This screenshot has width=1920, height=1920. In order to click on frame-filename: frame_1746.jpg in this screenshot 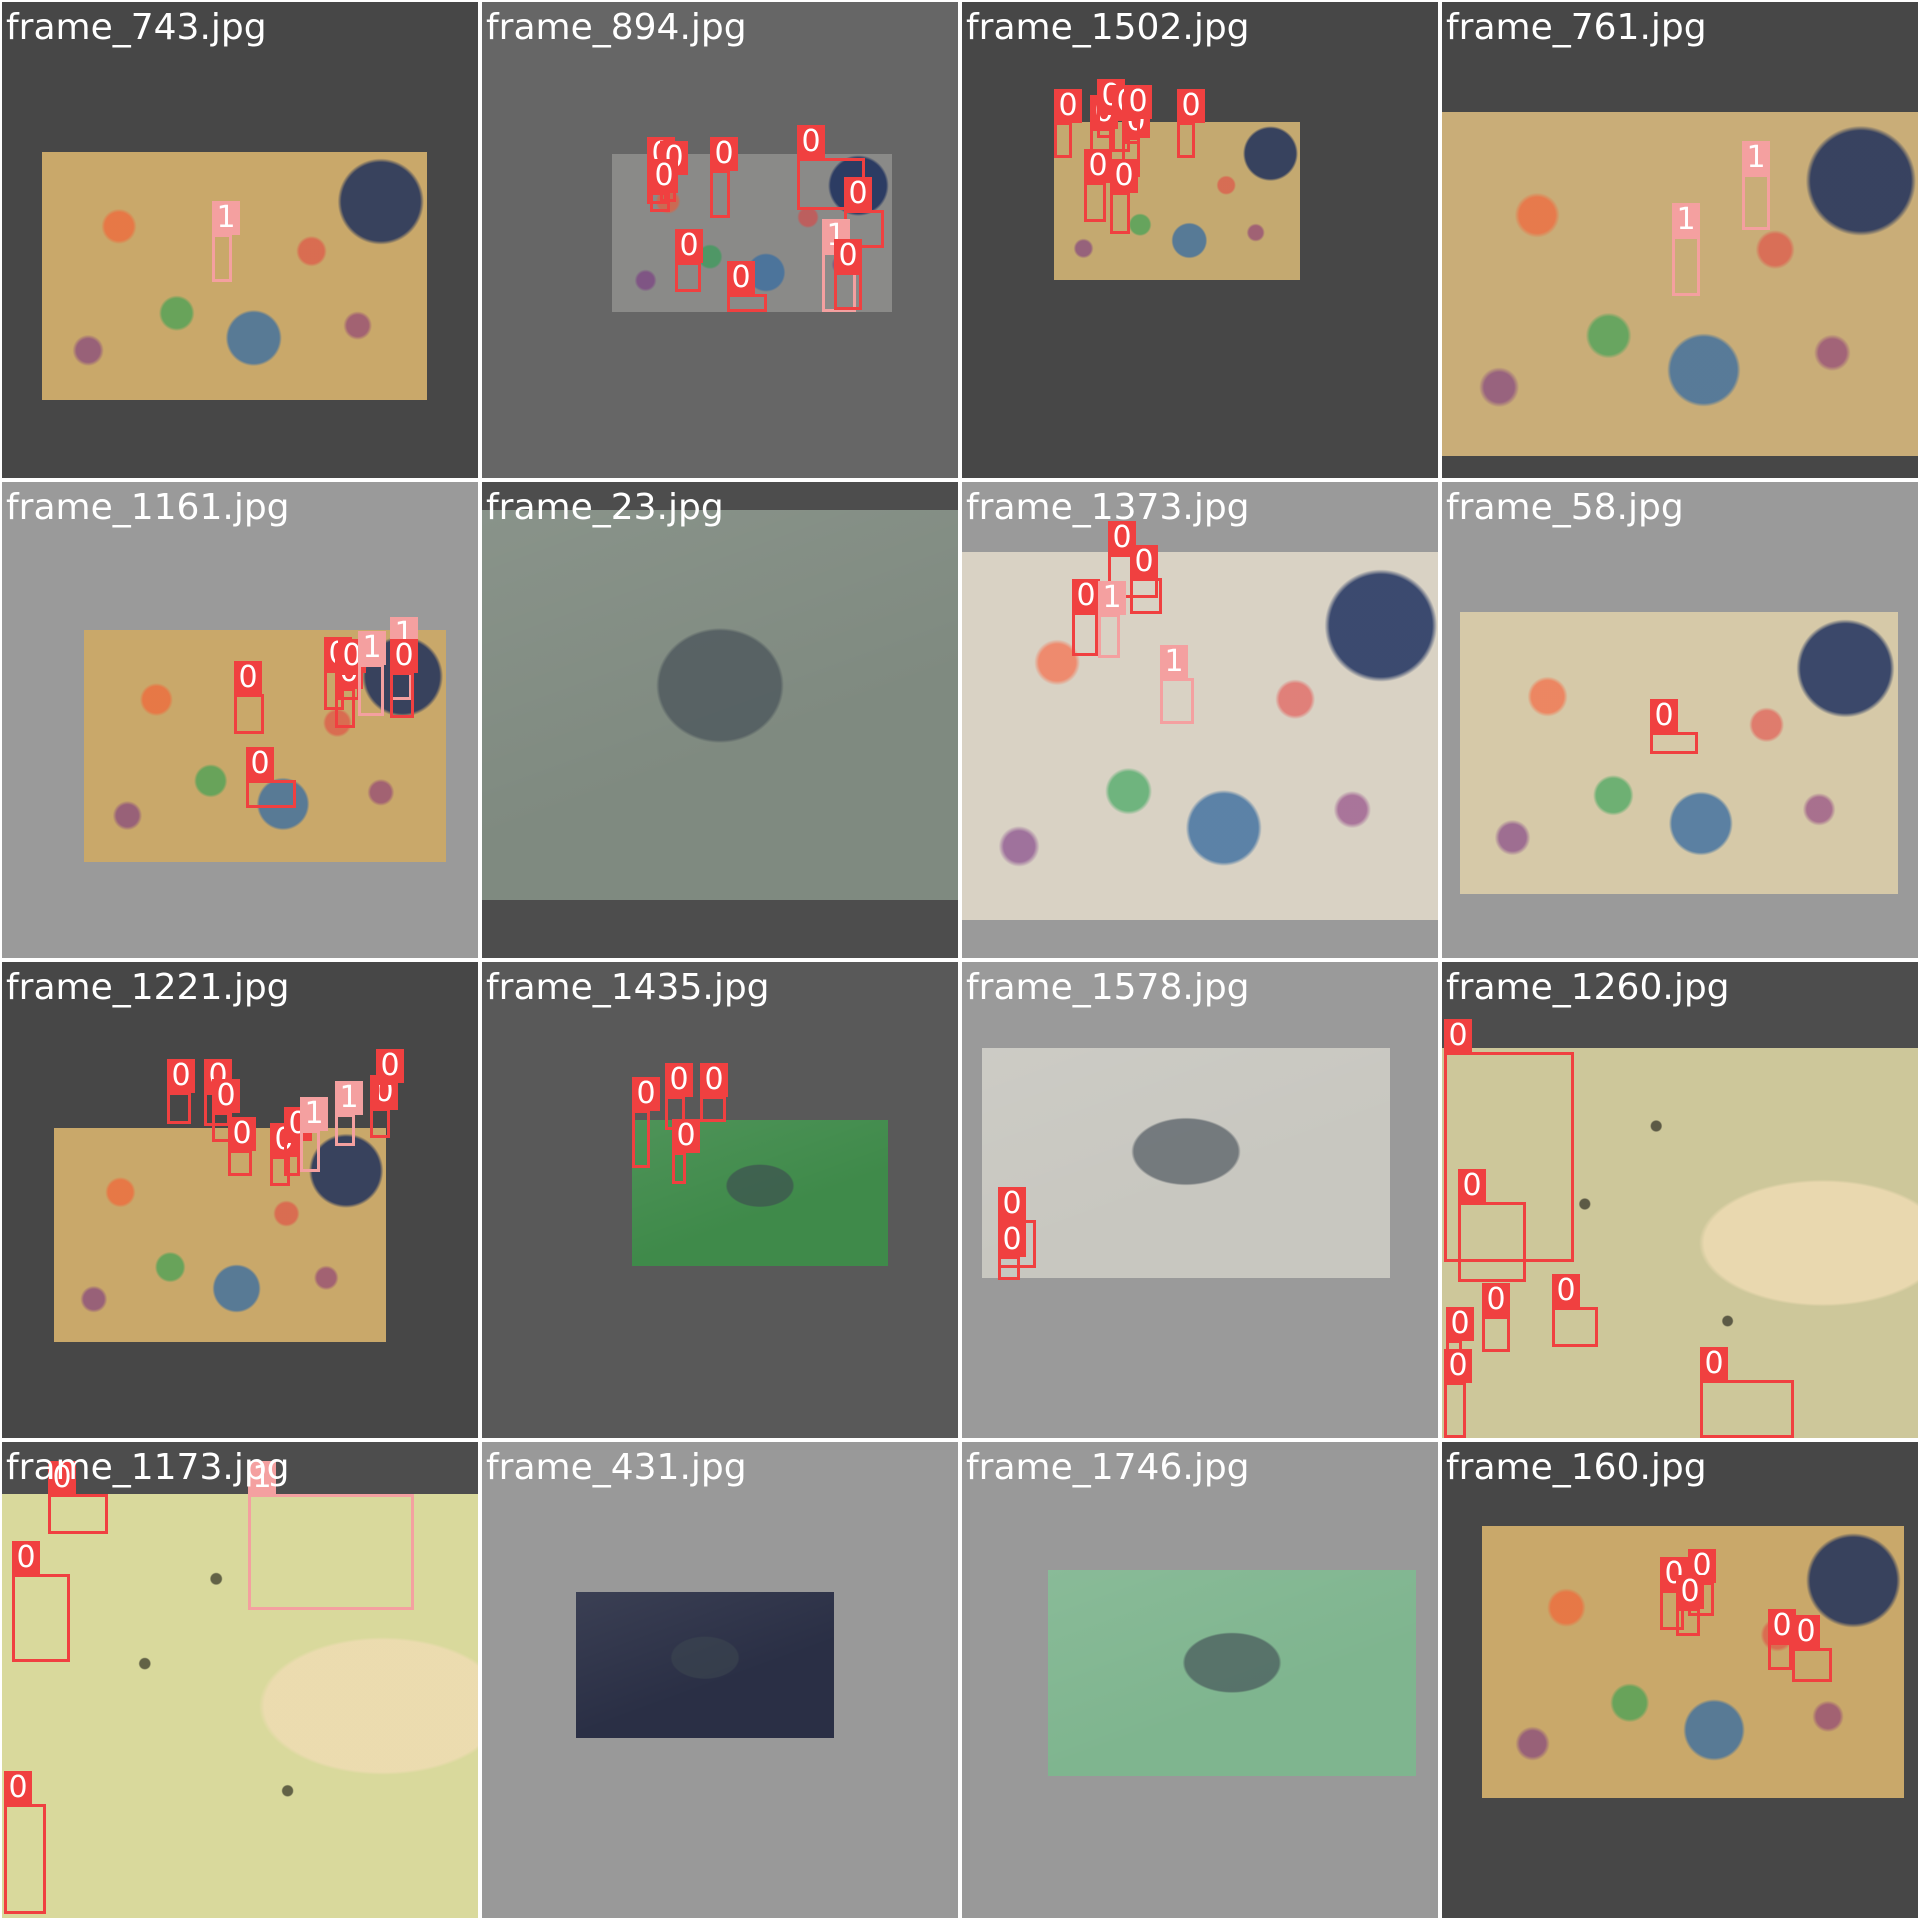, I will do `click(1108, 1467)`.